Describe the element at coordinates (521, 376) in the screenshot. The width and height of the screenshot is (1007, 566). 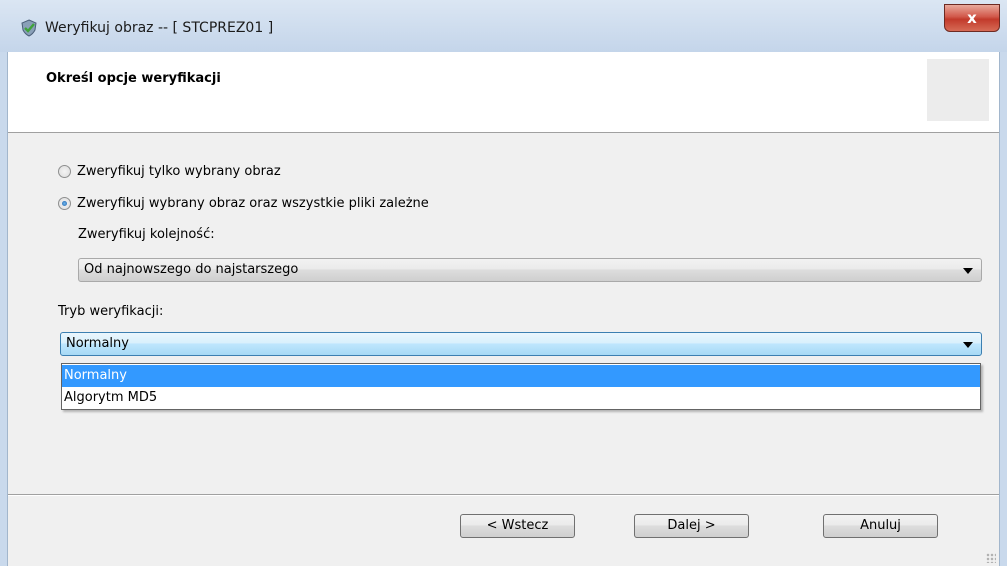
I see `dropdown-option-normal: Normalny` at that location.